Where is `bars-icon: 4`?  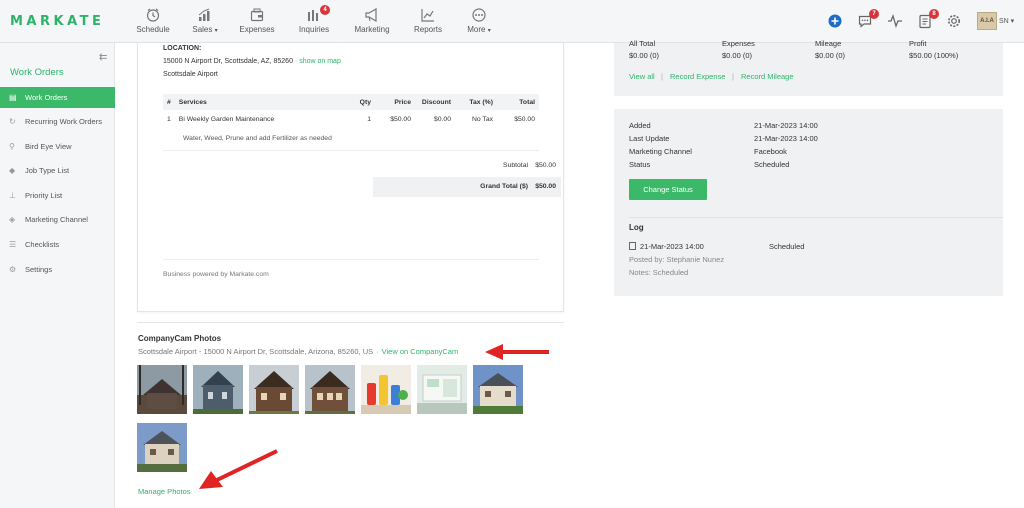 bars-icon: 4 is located at coordinates (318, 13).